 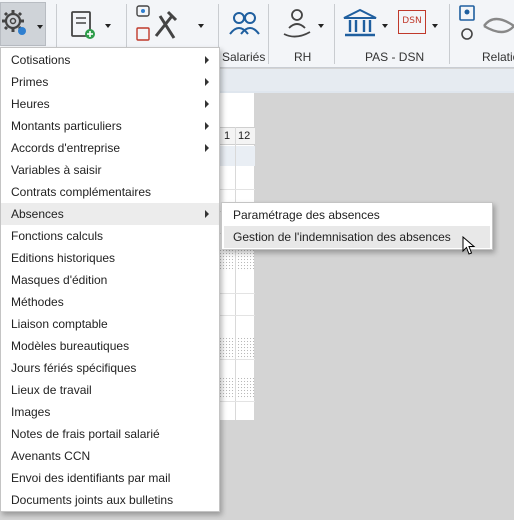 I want to click on book-add-icon, so click(x=83, y=25).